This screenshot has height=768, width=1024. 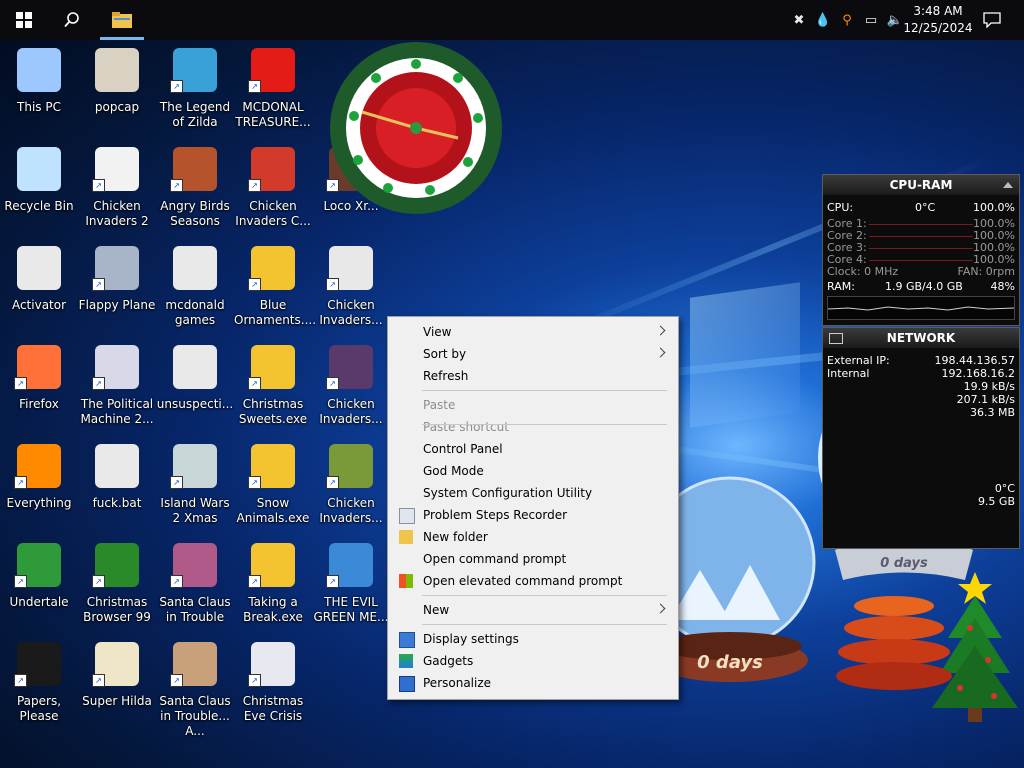 What do you see at coordinates (989, 386) in the screenshot?
I see `network-row-value: 19.9 kB/s` at bounding box center [989, 386].